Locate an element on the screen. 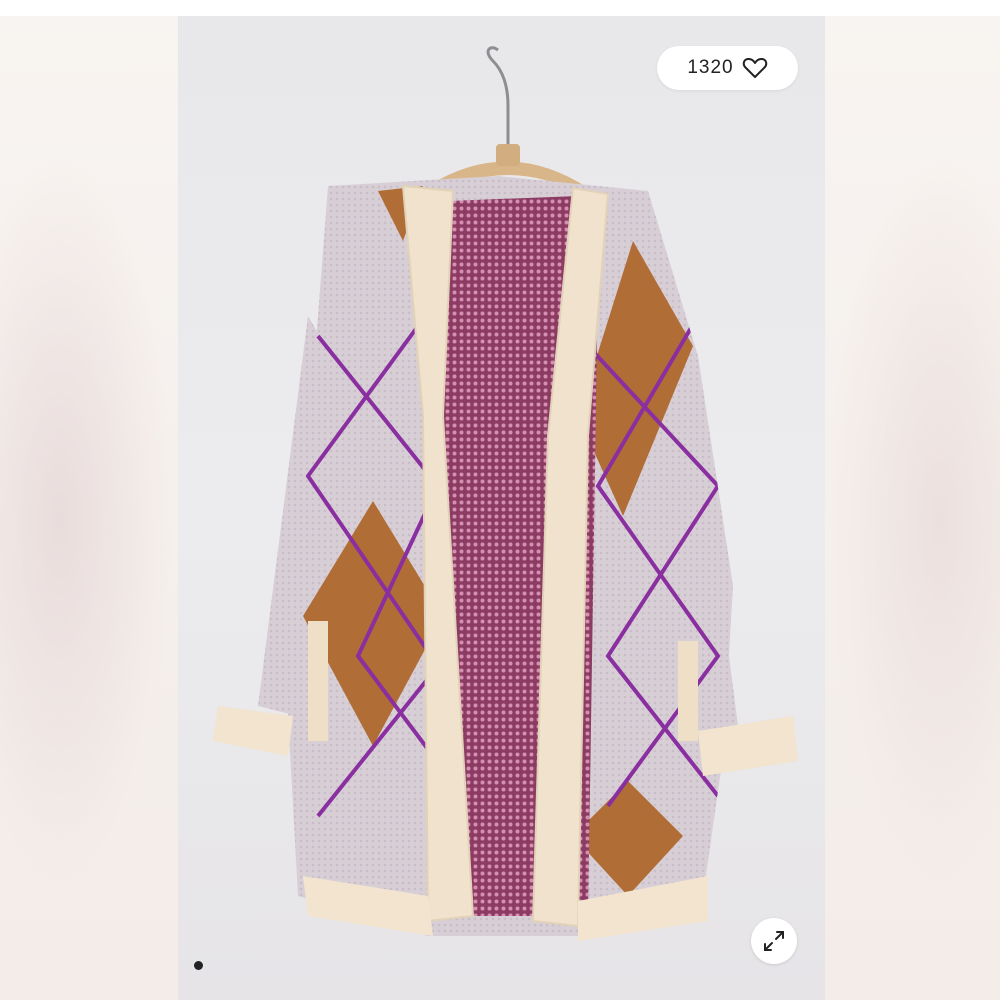 The width and height of the screenshot is (1000, 1000). hanger is located at coordinates (508, 121).